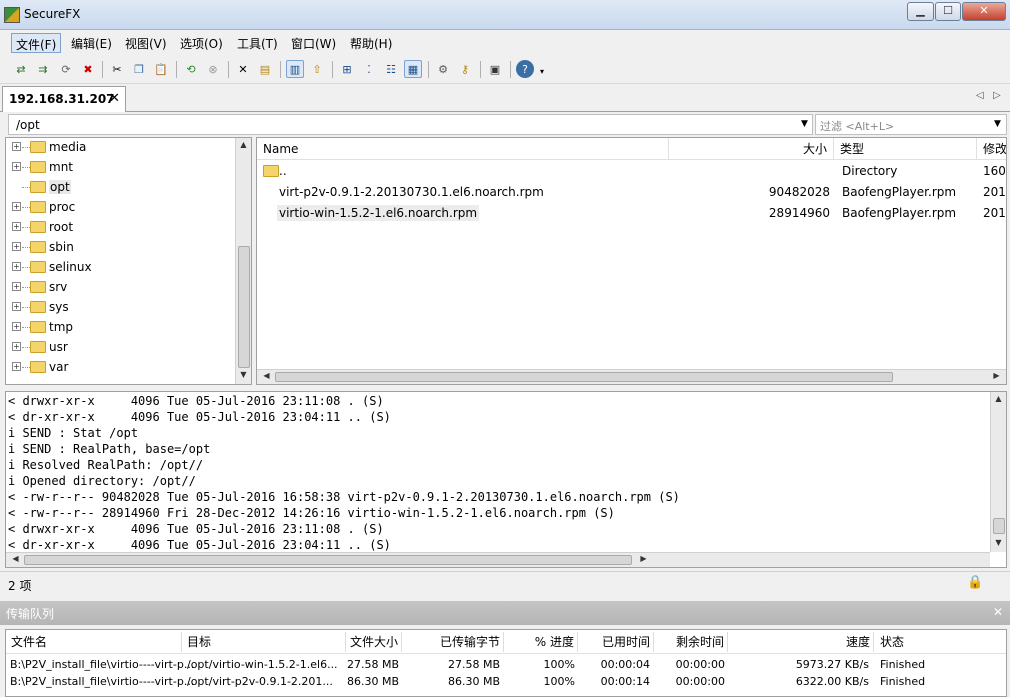  Describe the element at coordinates (91, 43) in the screenshot. I see `menu-edit: 编辑(E)` at that location.